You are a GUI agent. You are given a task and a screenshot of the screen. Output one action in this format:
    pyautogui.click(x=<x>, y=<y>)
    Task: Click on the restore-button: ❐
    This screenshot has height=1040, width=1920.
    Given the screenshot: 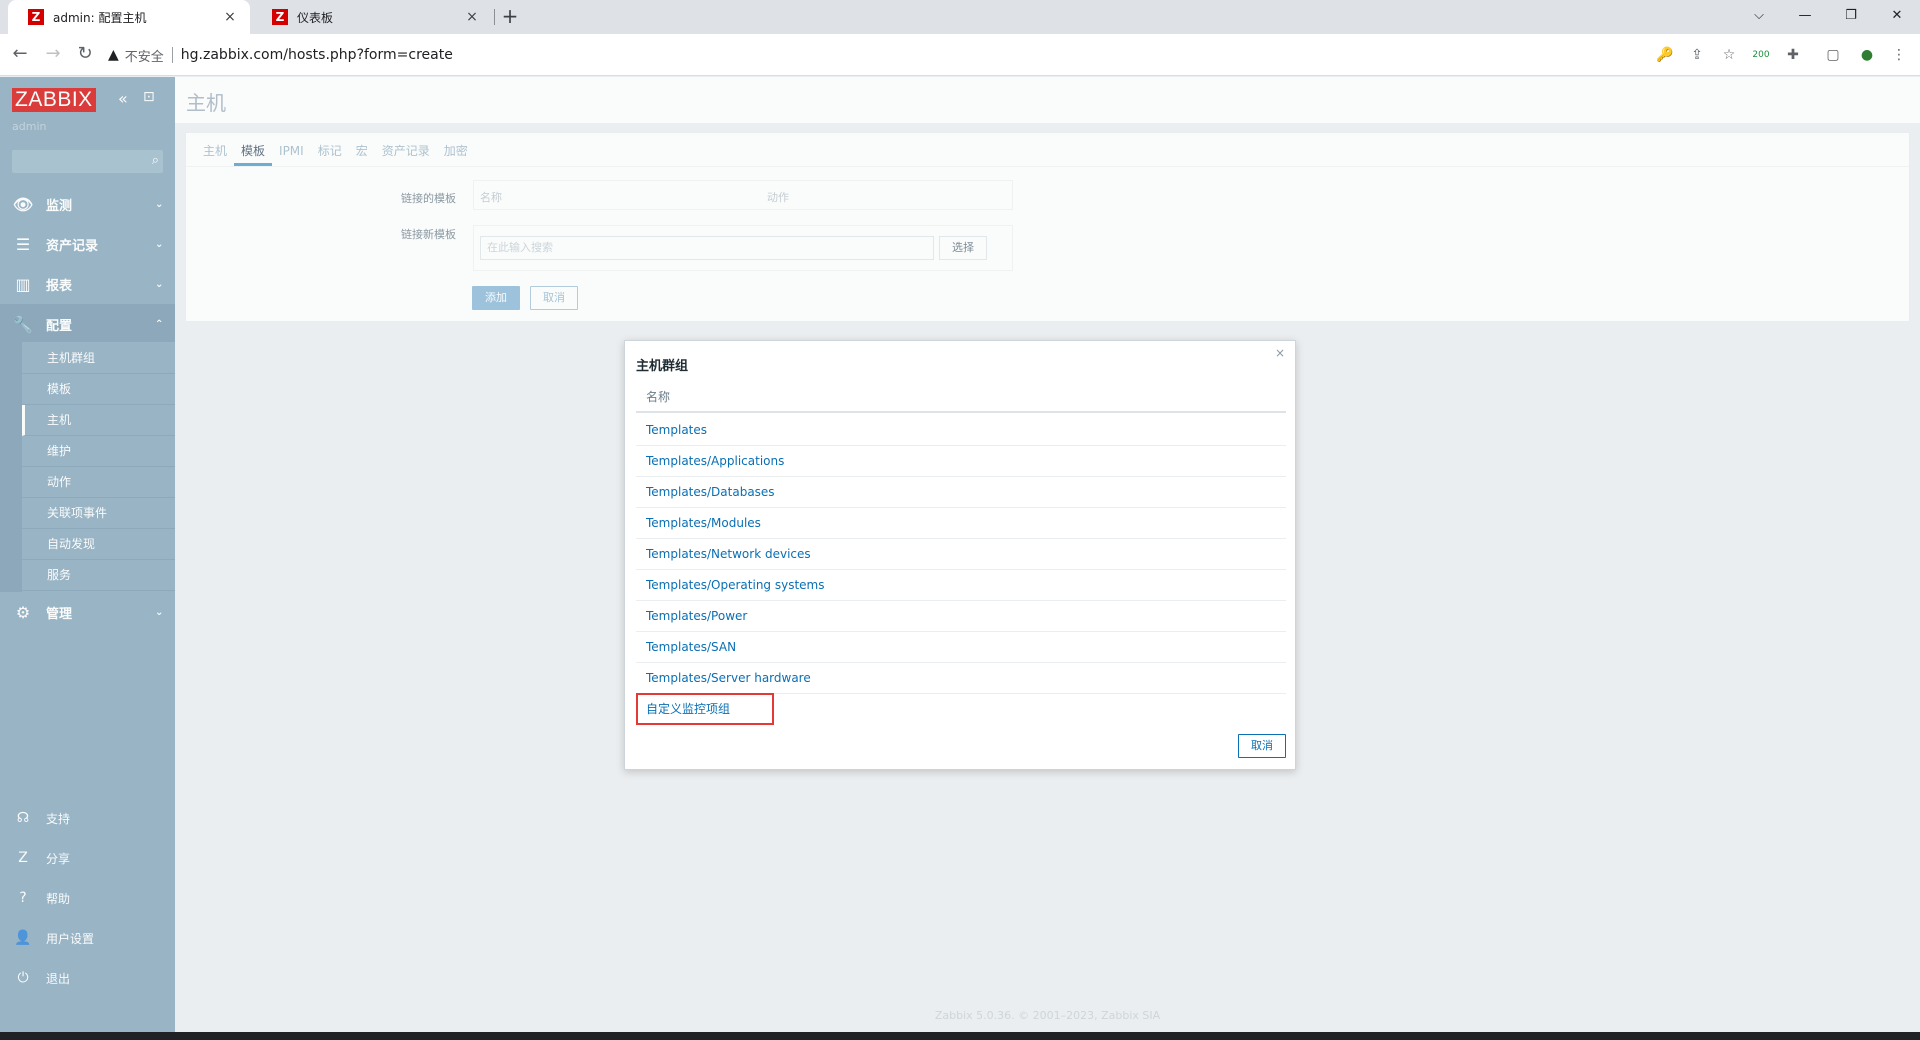 What is the action you would take?
    pyautogui.click(x=1851, y=15)
    